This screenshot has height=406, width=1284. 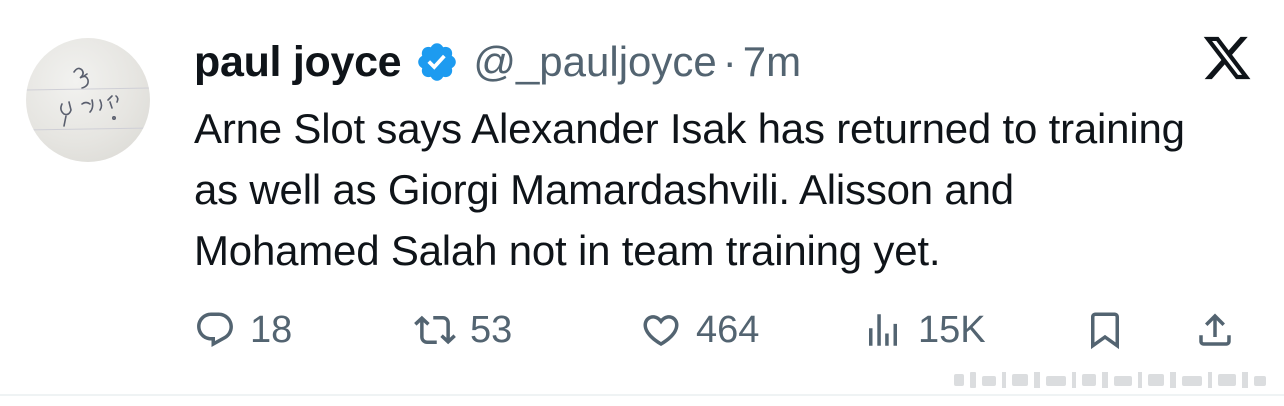 What do you see at coordinates (1227, 58) in the screenshot?
I see `x-logo-icon` at bounding box center [1227, 58].